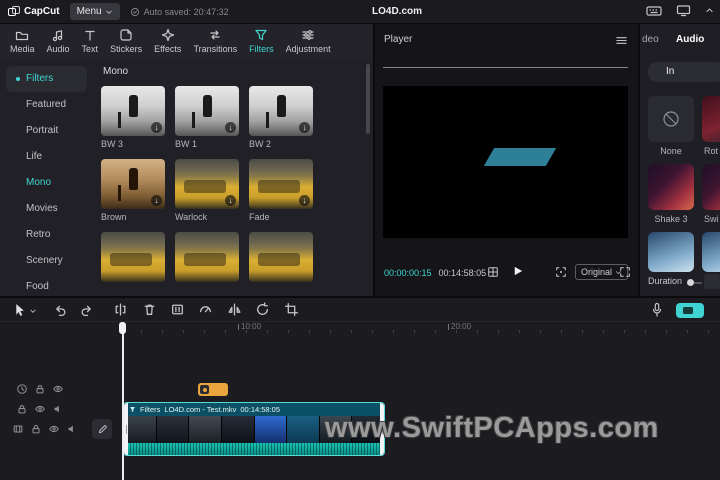  Describe the element at coordinates (683, 10) in the screenshot. I see `display-icon` at that location.